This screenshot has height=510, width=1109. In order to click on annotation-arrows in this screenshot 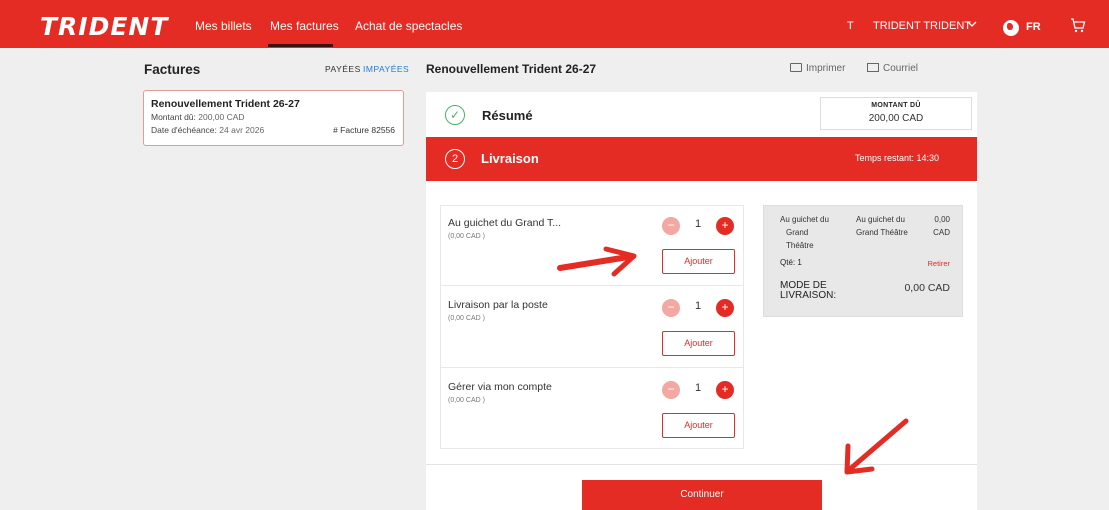, I will do `click(733, 360)`.